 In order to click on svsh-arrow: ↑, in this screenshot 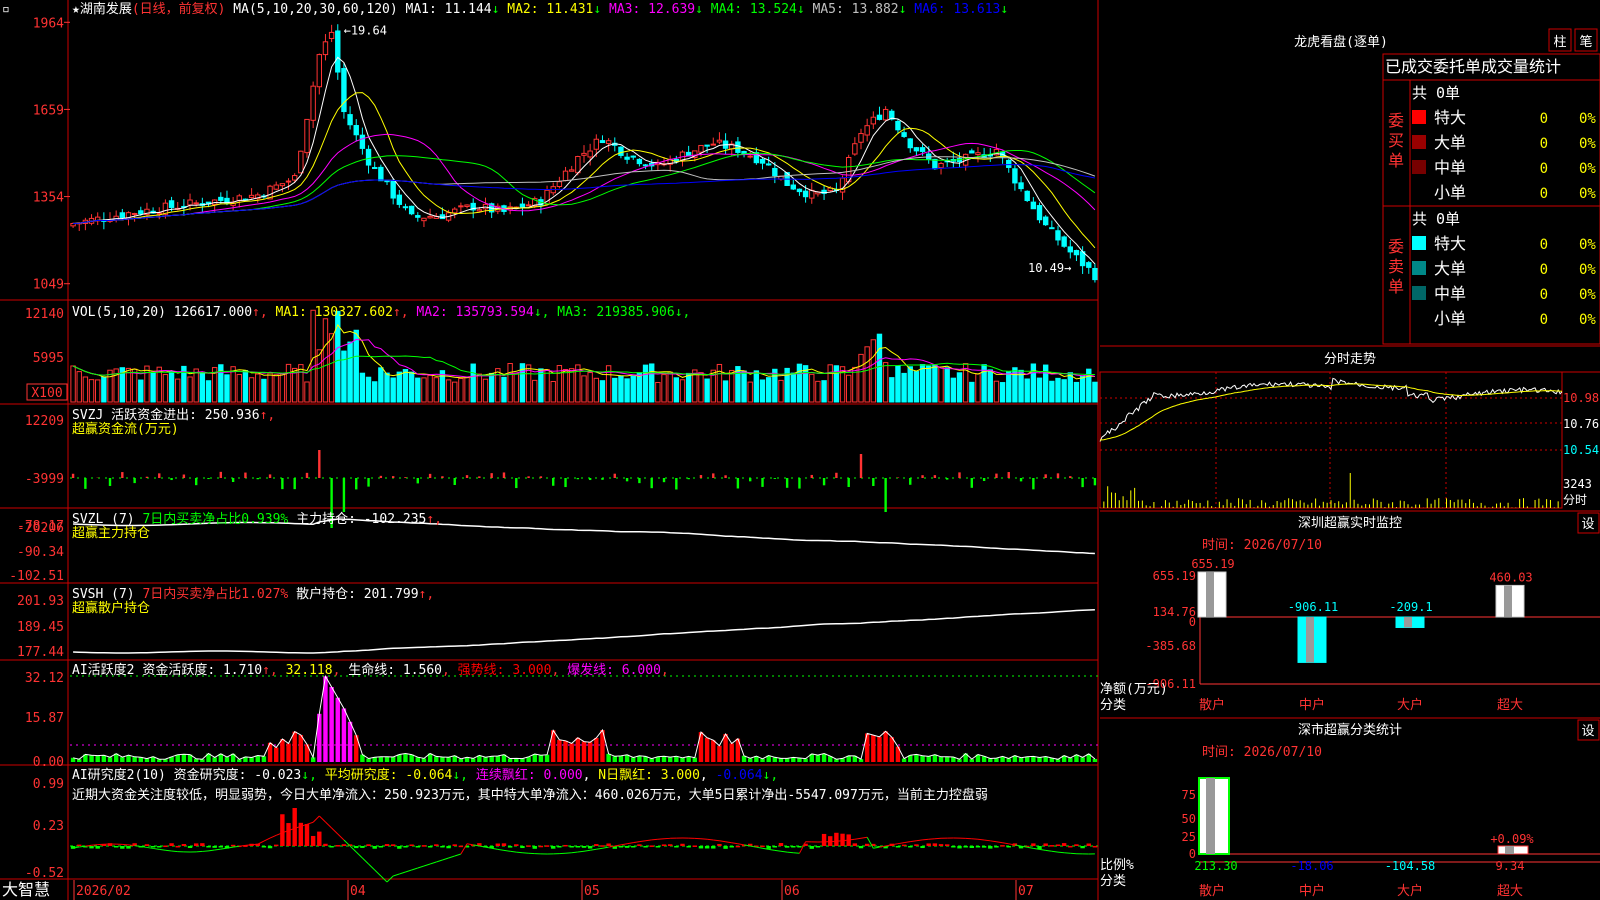, I will do `click(427, 594)`.